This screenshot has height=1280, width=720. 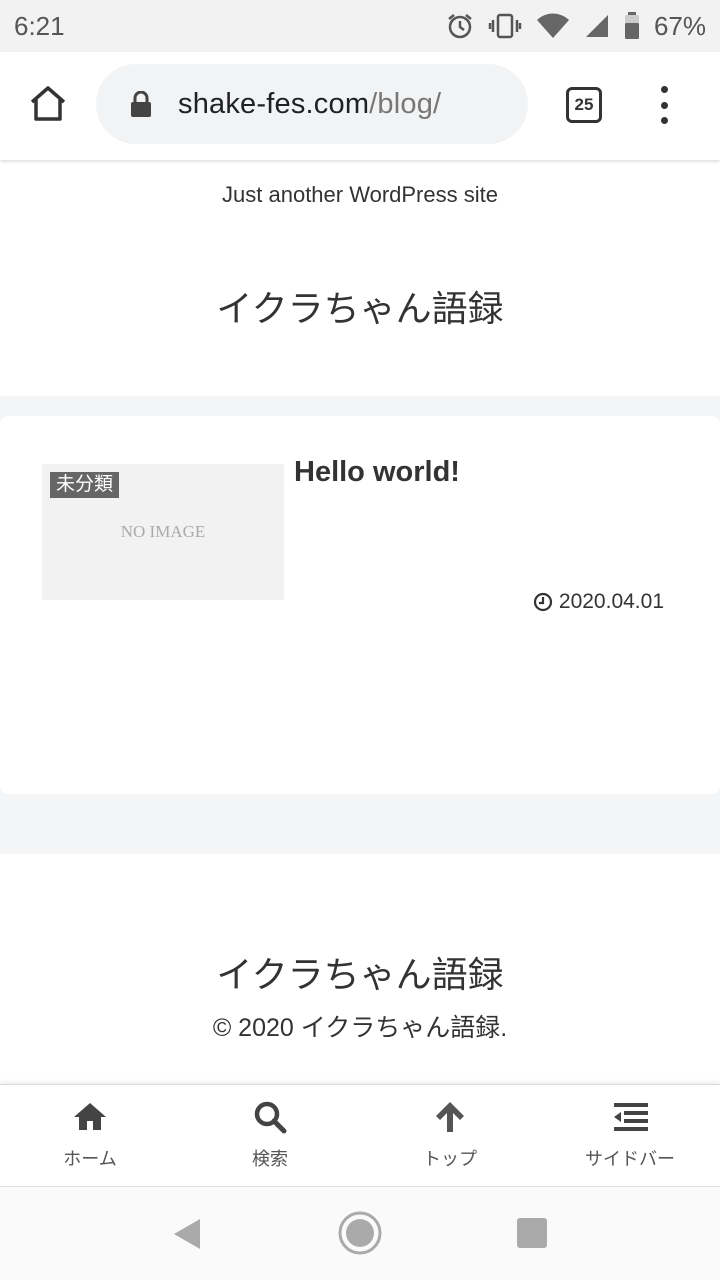 What do you see at coordinates (270, 1159) in the screenshot?
I see `nav-search-label: 検索` at bounding box center [270, 1159].